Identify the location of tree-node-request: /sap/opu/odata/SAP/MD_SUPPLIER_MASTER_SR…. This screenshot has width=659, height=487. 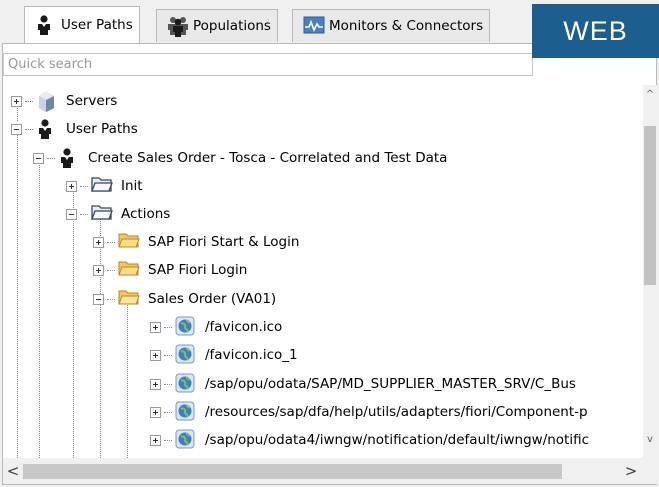
(363, 384).